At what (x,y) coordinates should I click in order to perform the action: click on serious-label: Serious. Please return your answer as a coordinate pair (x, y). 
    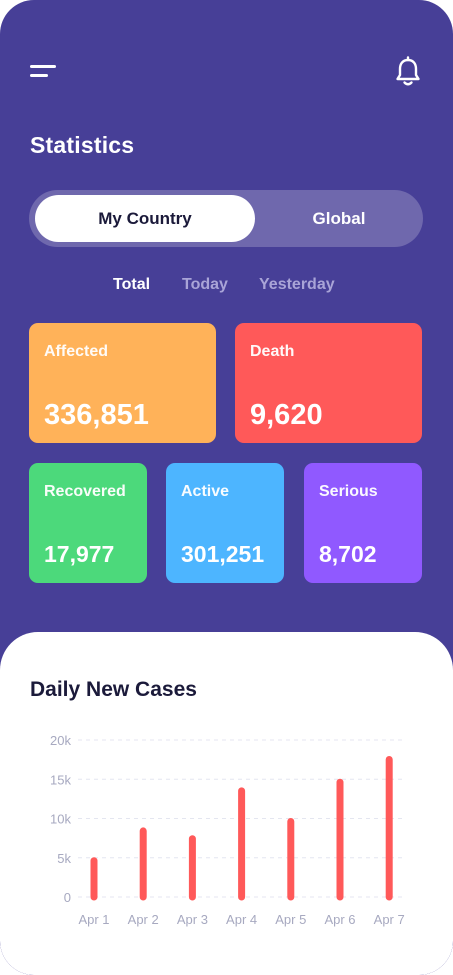
    Looking at the image, I should click on (348, 491).